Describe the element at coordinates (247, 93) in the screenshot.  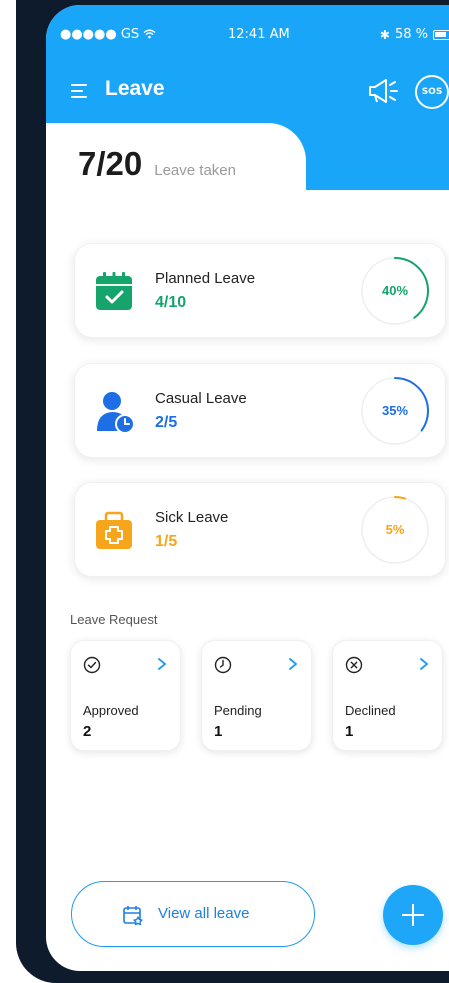
I see `top-nav: Leave SOS` at that location.